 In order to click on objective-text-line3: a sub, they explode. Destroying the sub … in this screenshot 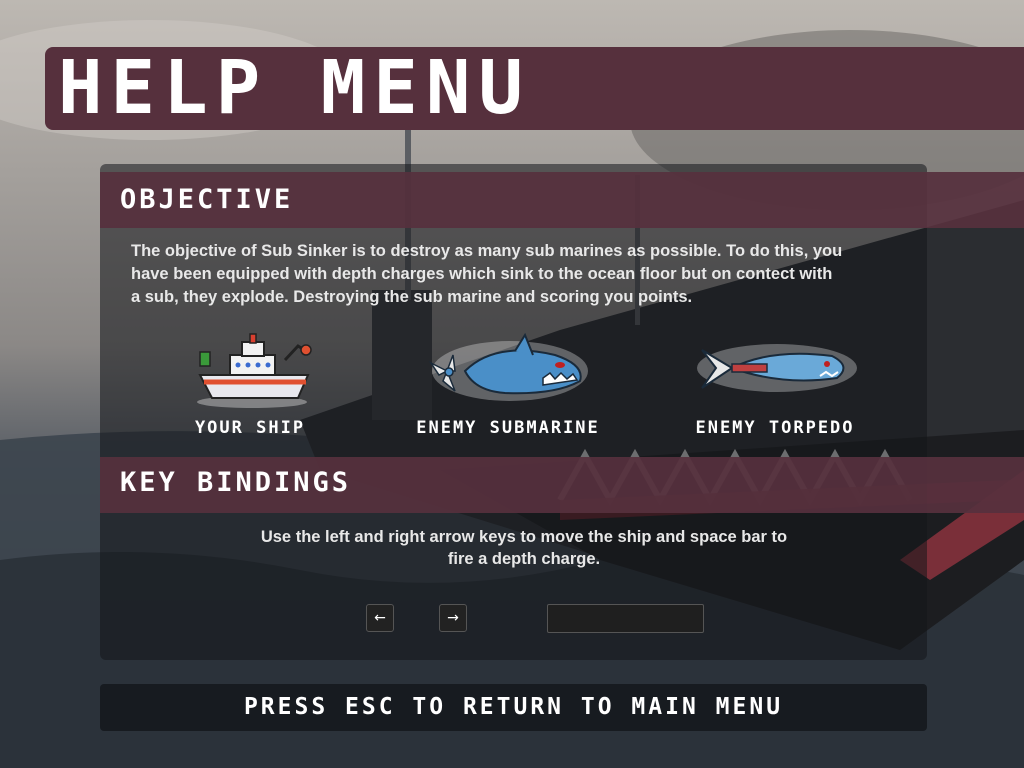, I will do `click(412, 297)`.